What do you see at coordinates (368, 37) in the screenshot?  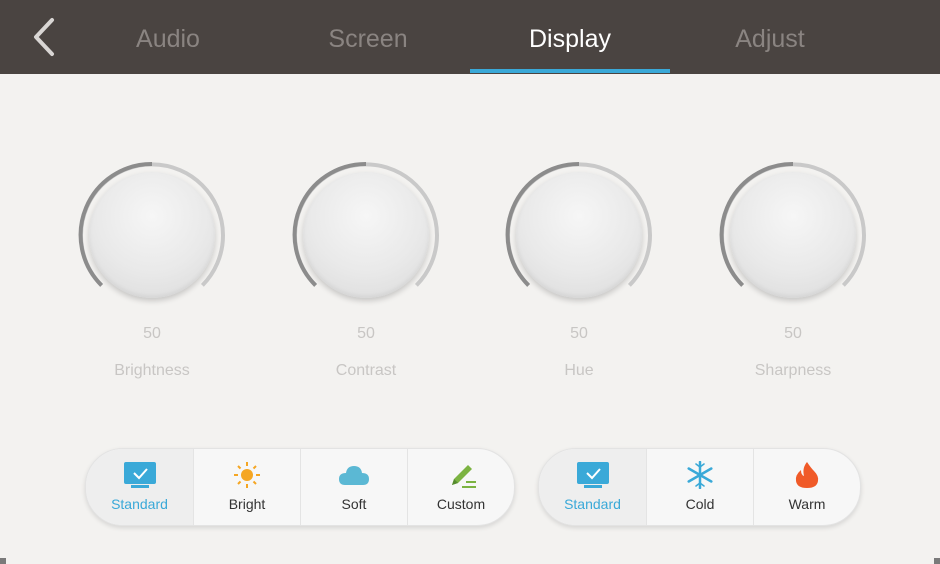 I see `tab-screen: Screen` at bounding box center [368, 37].